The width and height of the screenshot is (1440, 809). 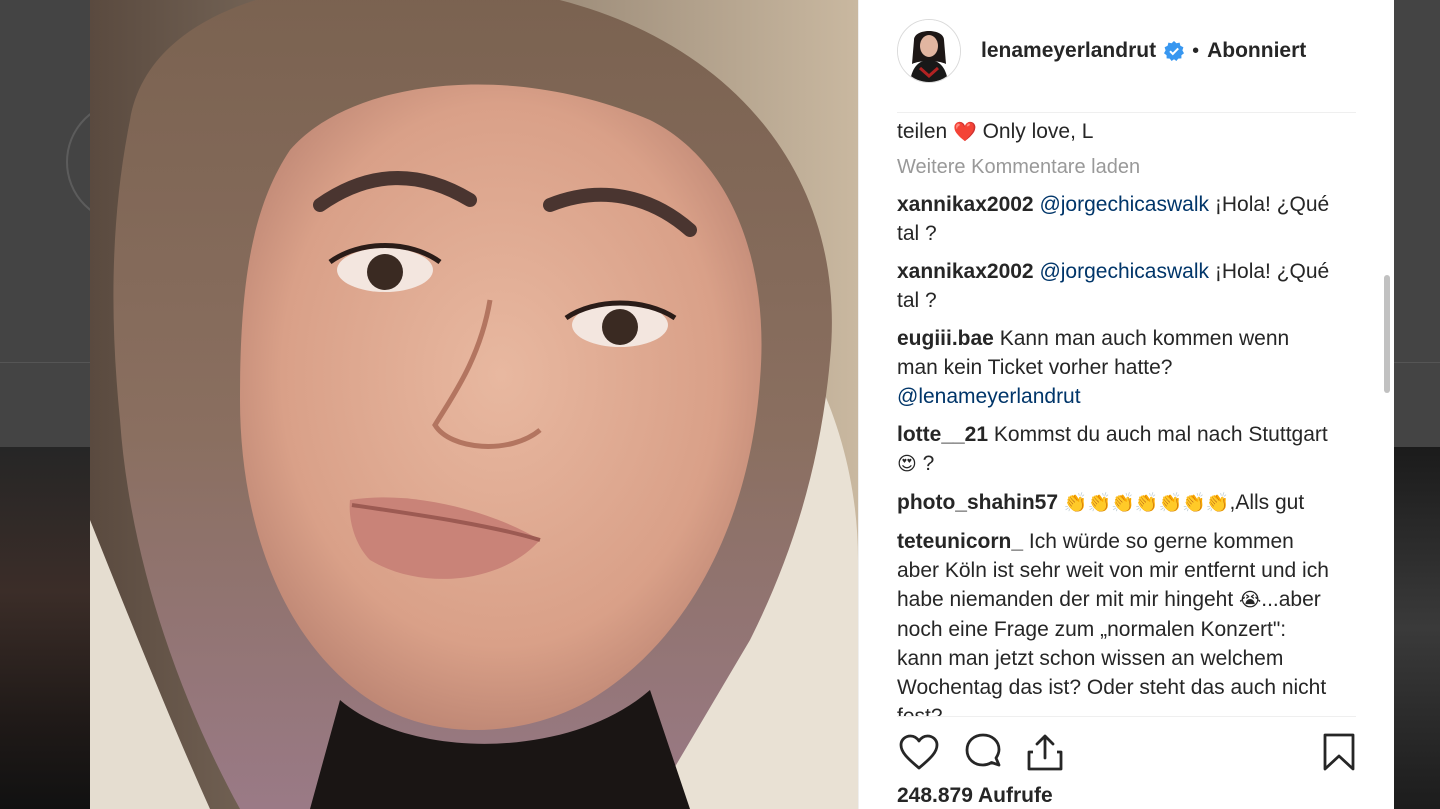 I want to click on heart-eyes-emoji: 😍, so click(x=907, y=464).